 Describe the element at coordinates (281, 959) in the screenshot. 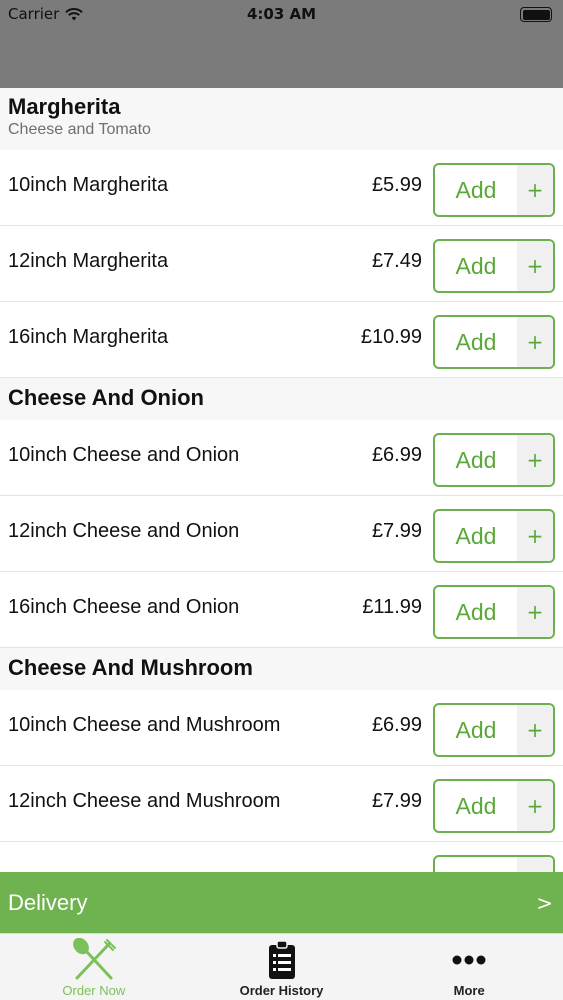

I see `clipboard-icon` at that location.